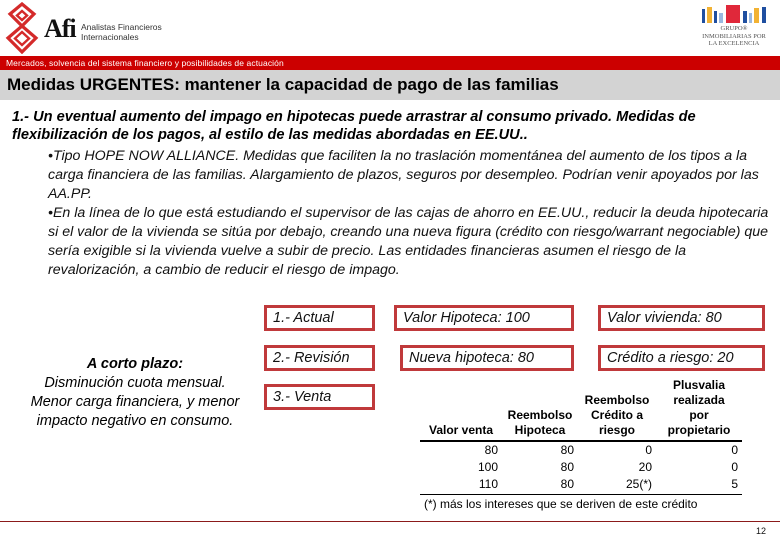 This screenshot has height=540, width=780. What do you see at coordinates (461, 410) in the screenshot?
I see `header-valor-venta: Valor venta` at bounding box center [461, 410].